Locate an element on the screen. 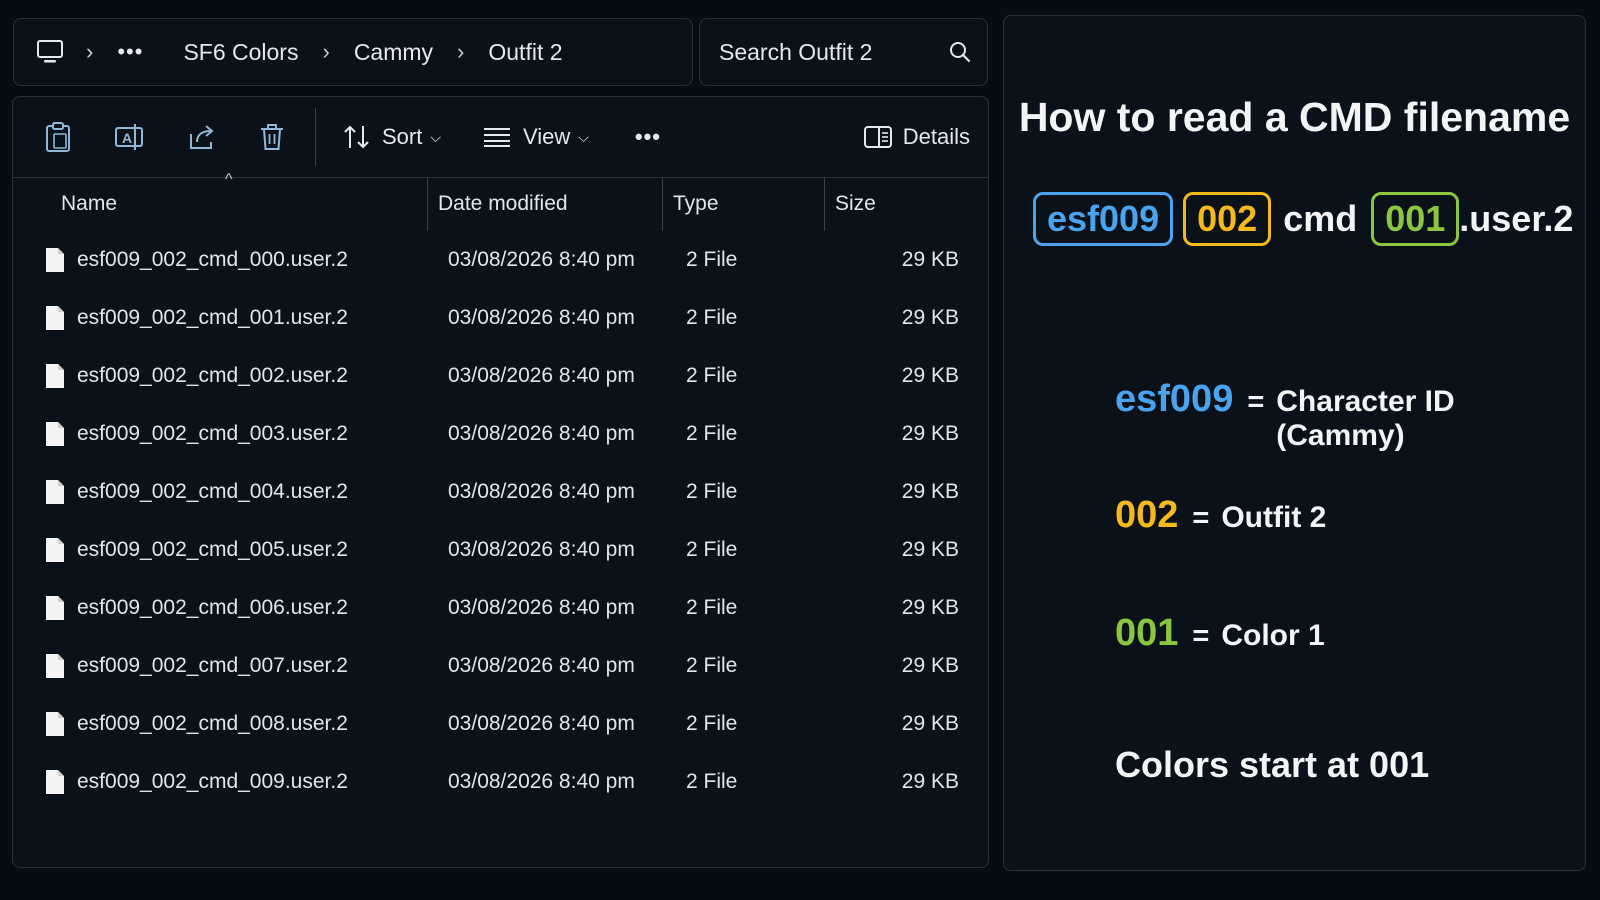 The width and height of the screenshot is (1600, 900). search-icon is located at coordinates (960, 52).